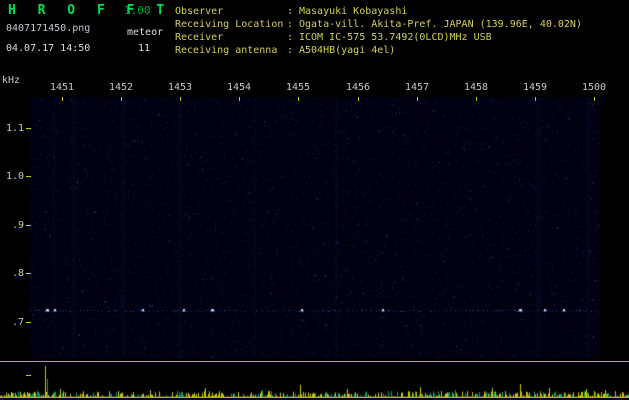 The image size is (629, 400). What do you see at coordinates (199, 37) in the screenshot?
I see `info-label: Receiver` at bounding box center [199, 37].